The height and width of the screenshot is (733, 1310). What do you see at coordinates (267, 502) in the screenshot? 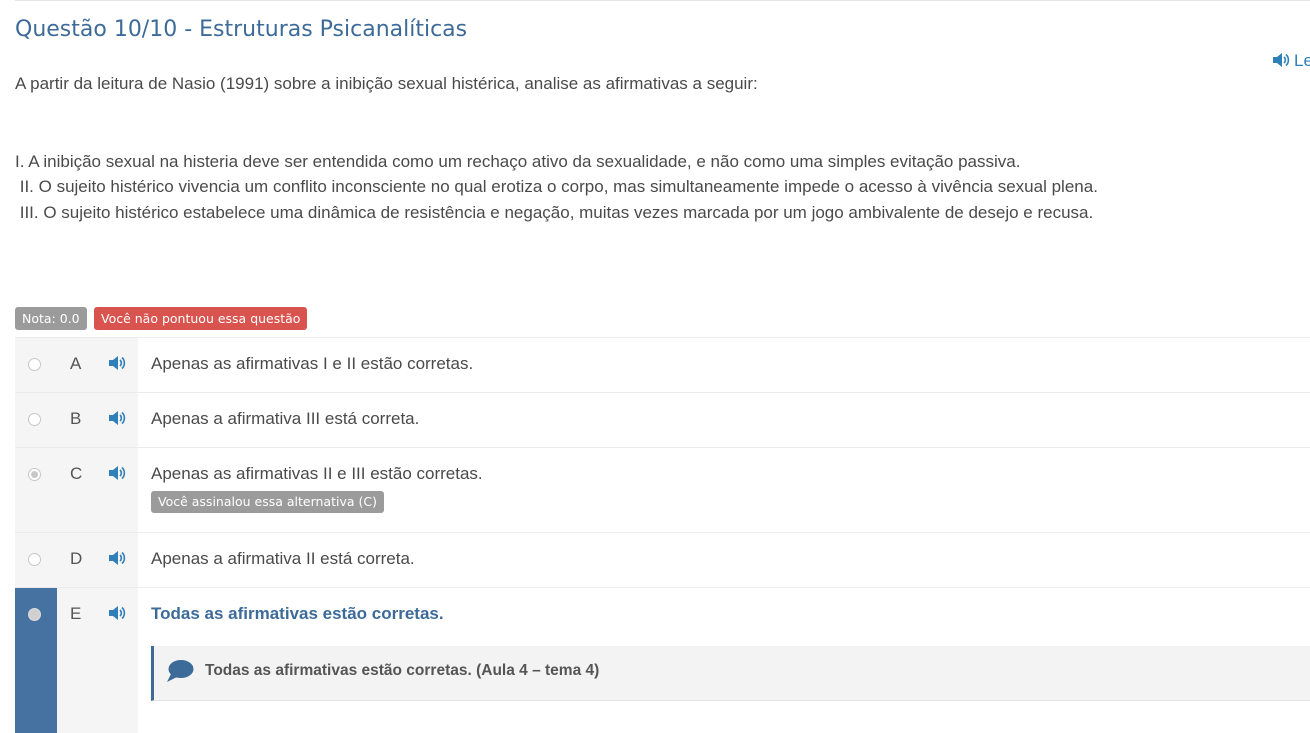
I see `selected-answer-badge: Você assinalou essa alternativa (C)` at bounding box center [267, 502].